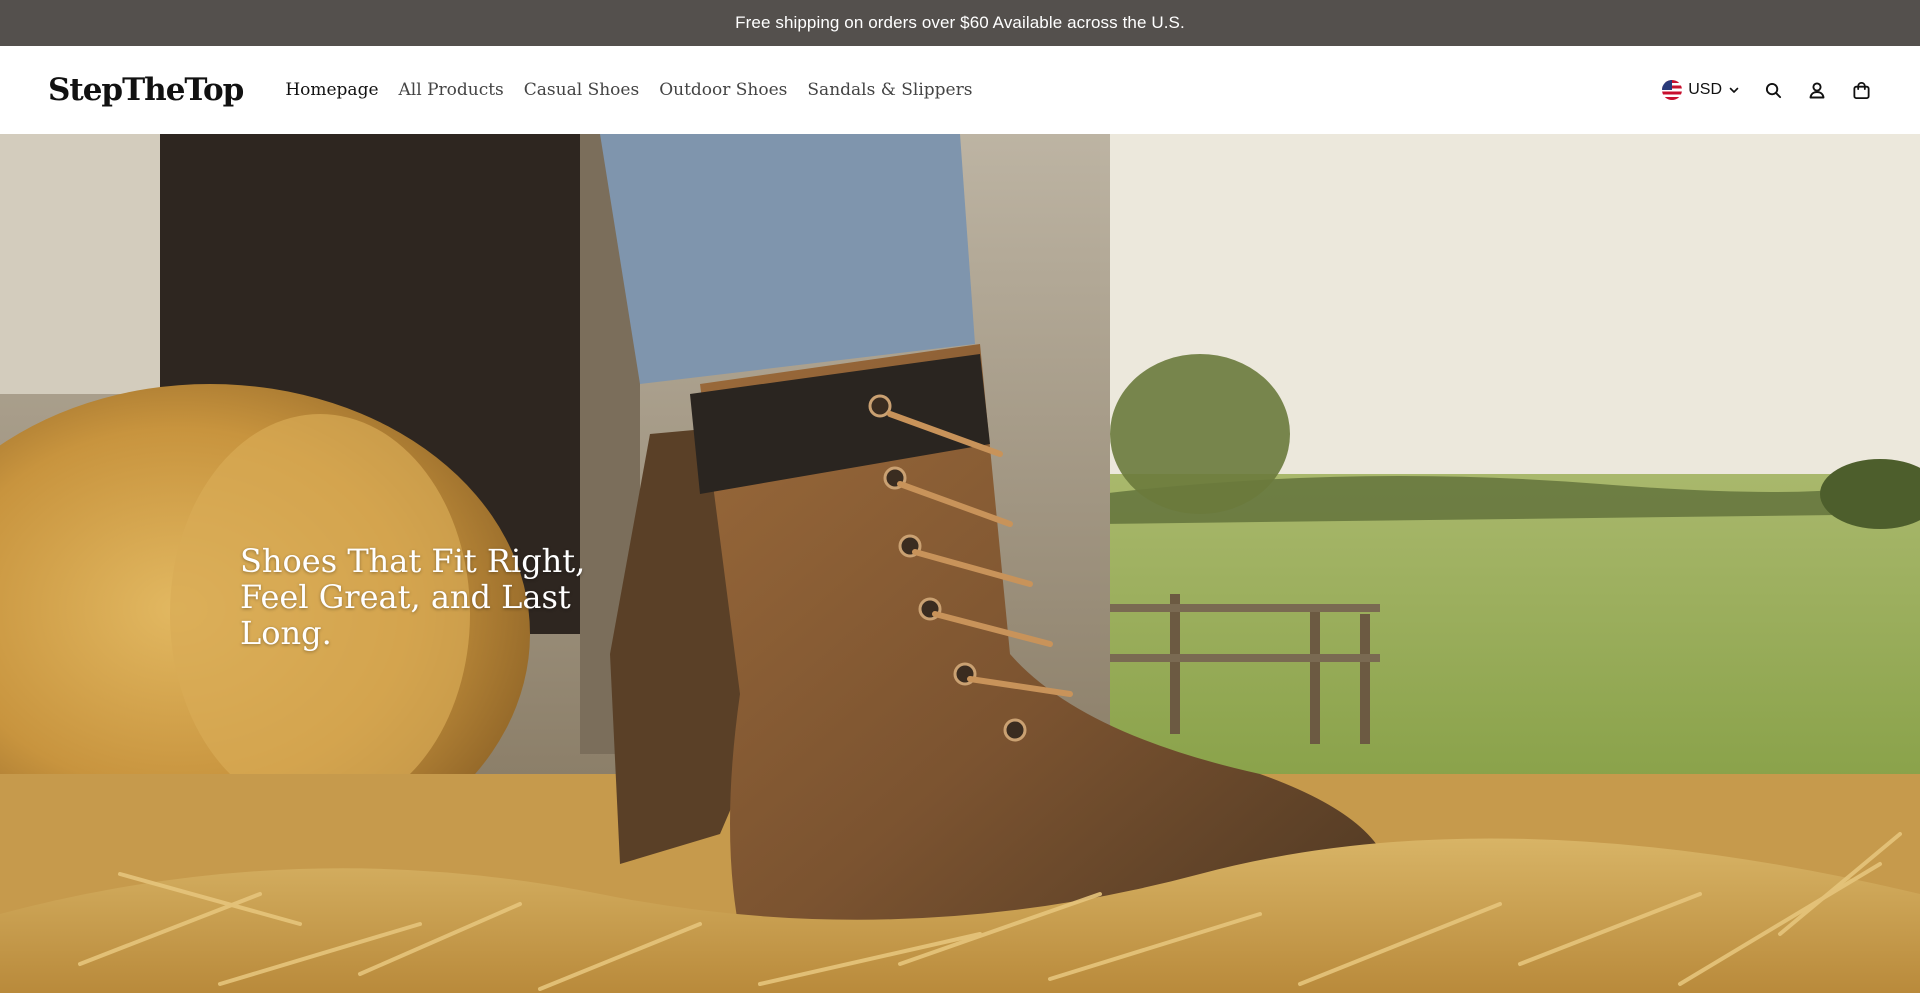 The image size is (1920, 993). I want to click on nav-item-outdoor-shoes: Outdoor Shoes, so click(723, 90).